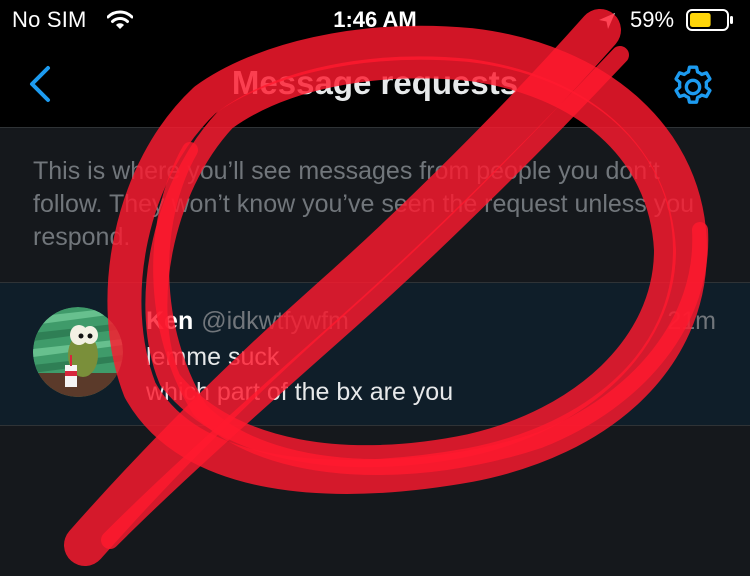 This screenshot has height=576, width=750. What do you see at coordinates (300, 392) in the screenshot?
I see `message-preview-line-2: which part of the bx are you` at bounding box center [300, 392].